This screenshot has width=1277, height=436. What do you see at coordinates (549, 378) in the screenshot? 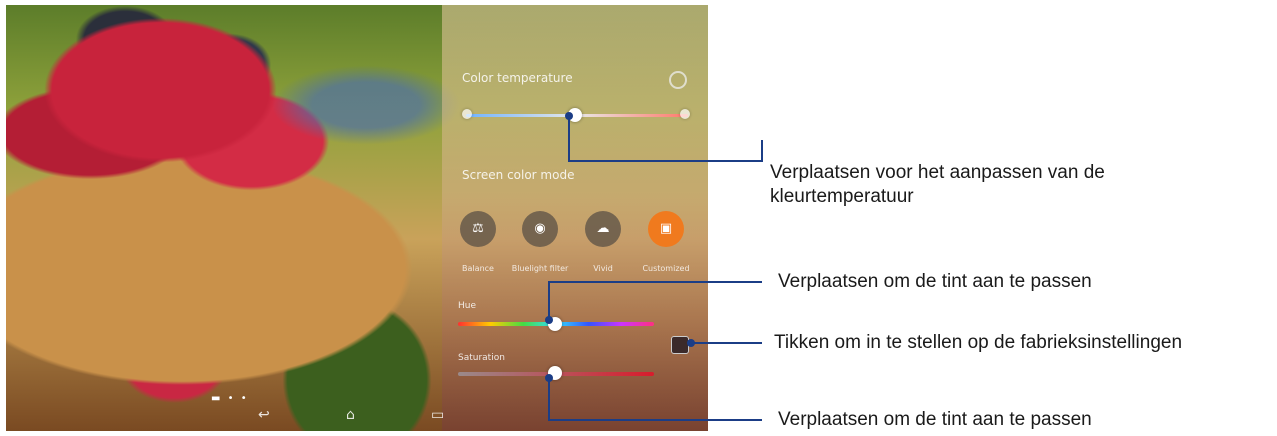
I see `saturation-callout-dot` at bounding box center [549, 378].